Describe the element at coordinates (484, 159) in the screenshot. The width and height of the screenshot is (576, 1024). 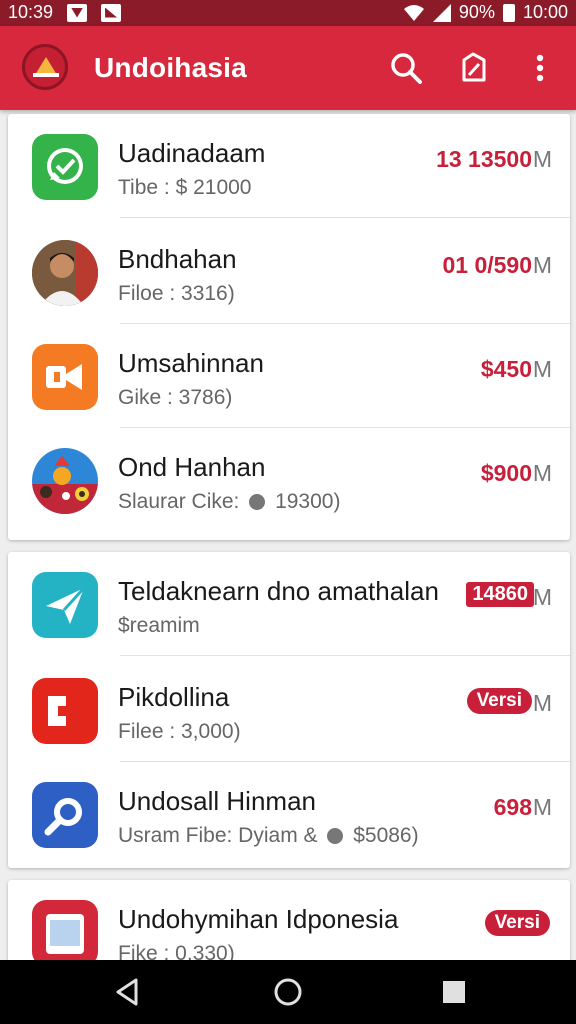
I see `item-price: 13 13500` at that location.